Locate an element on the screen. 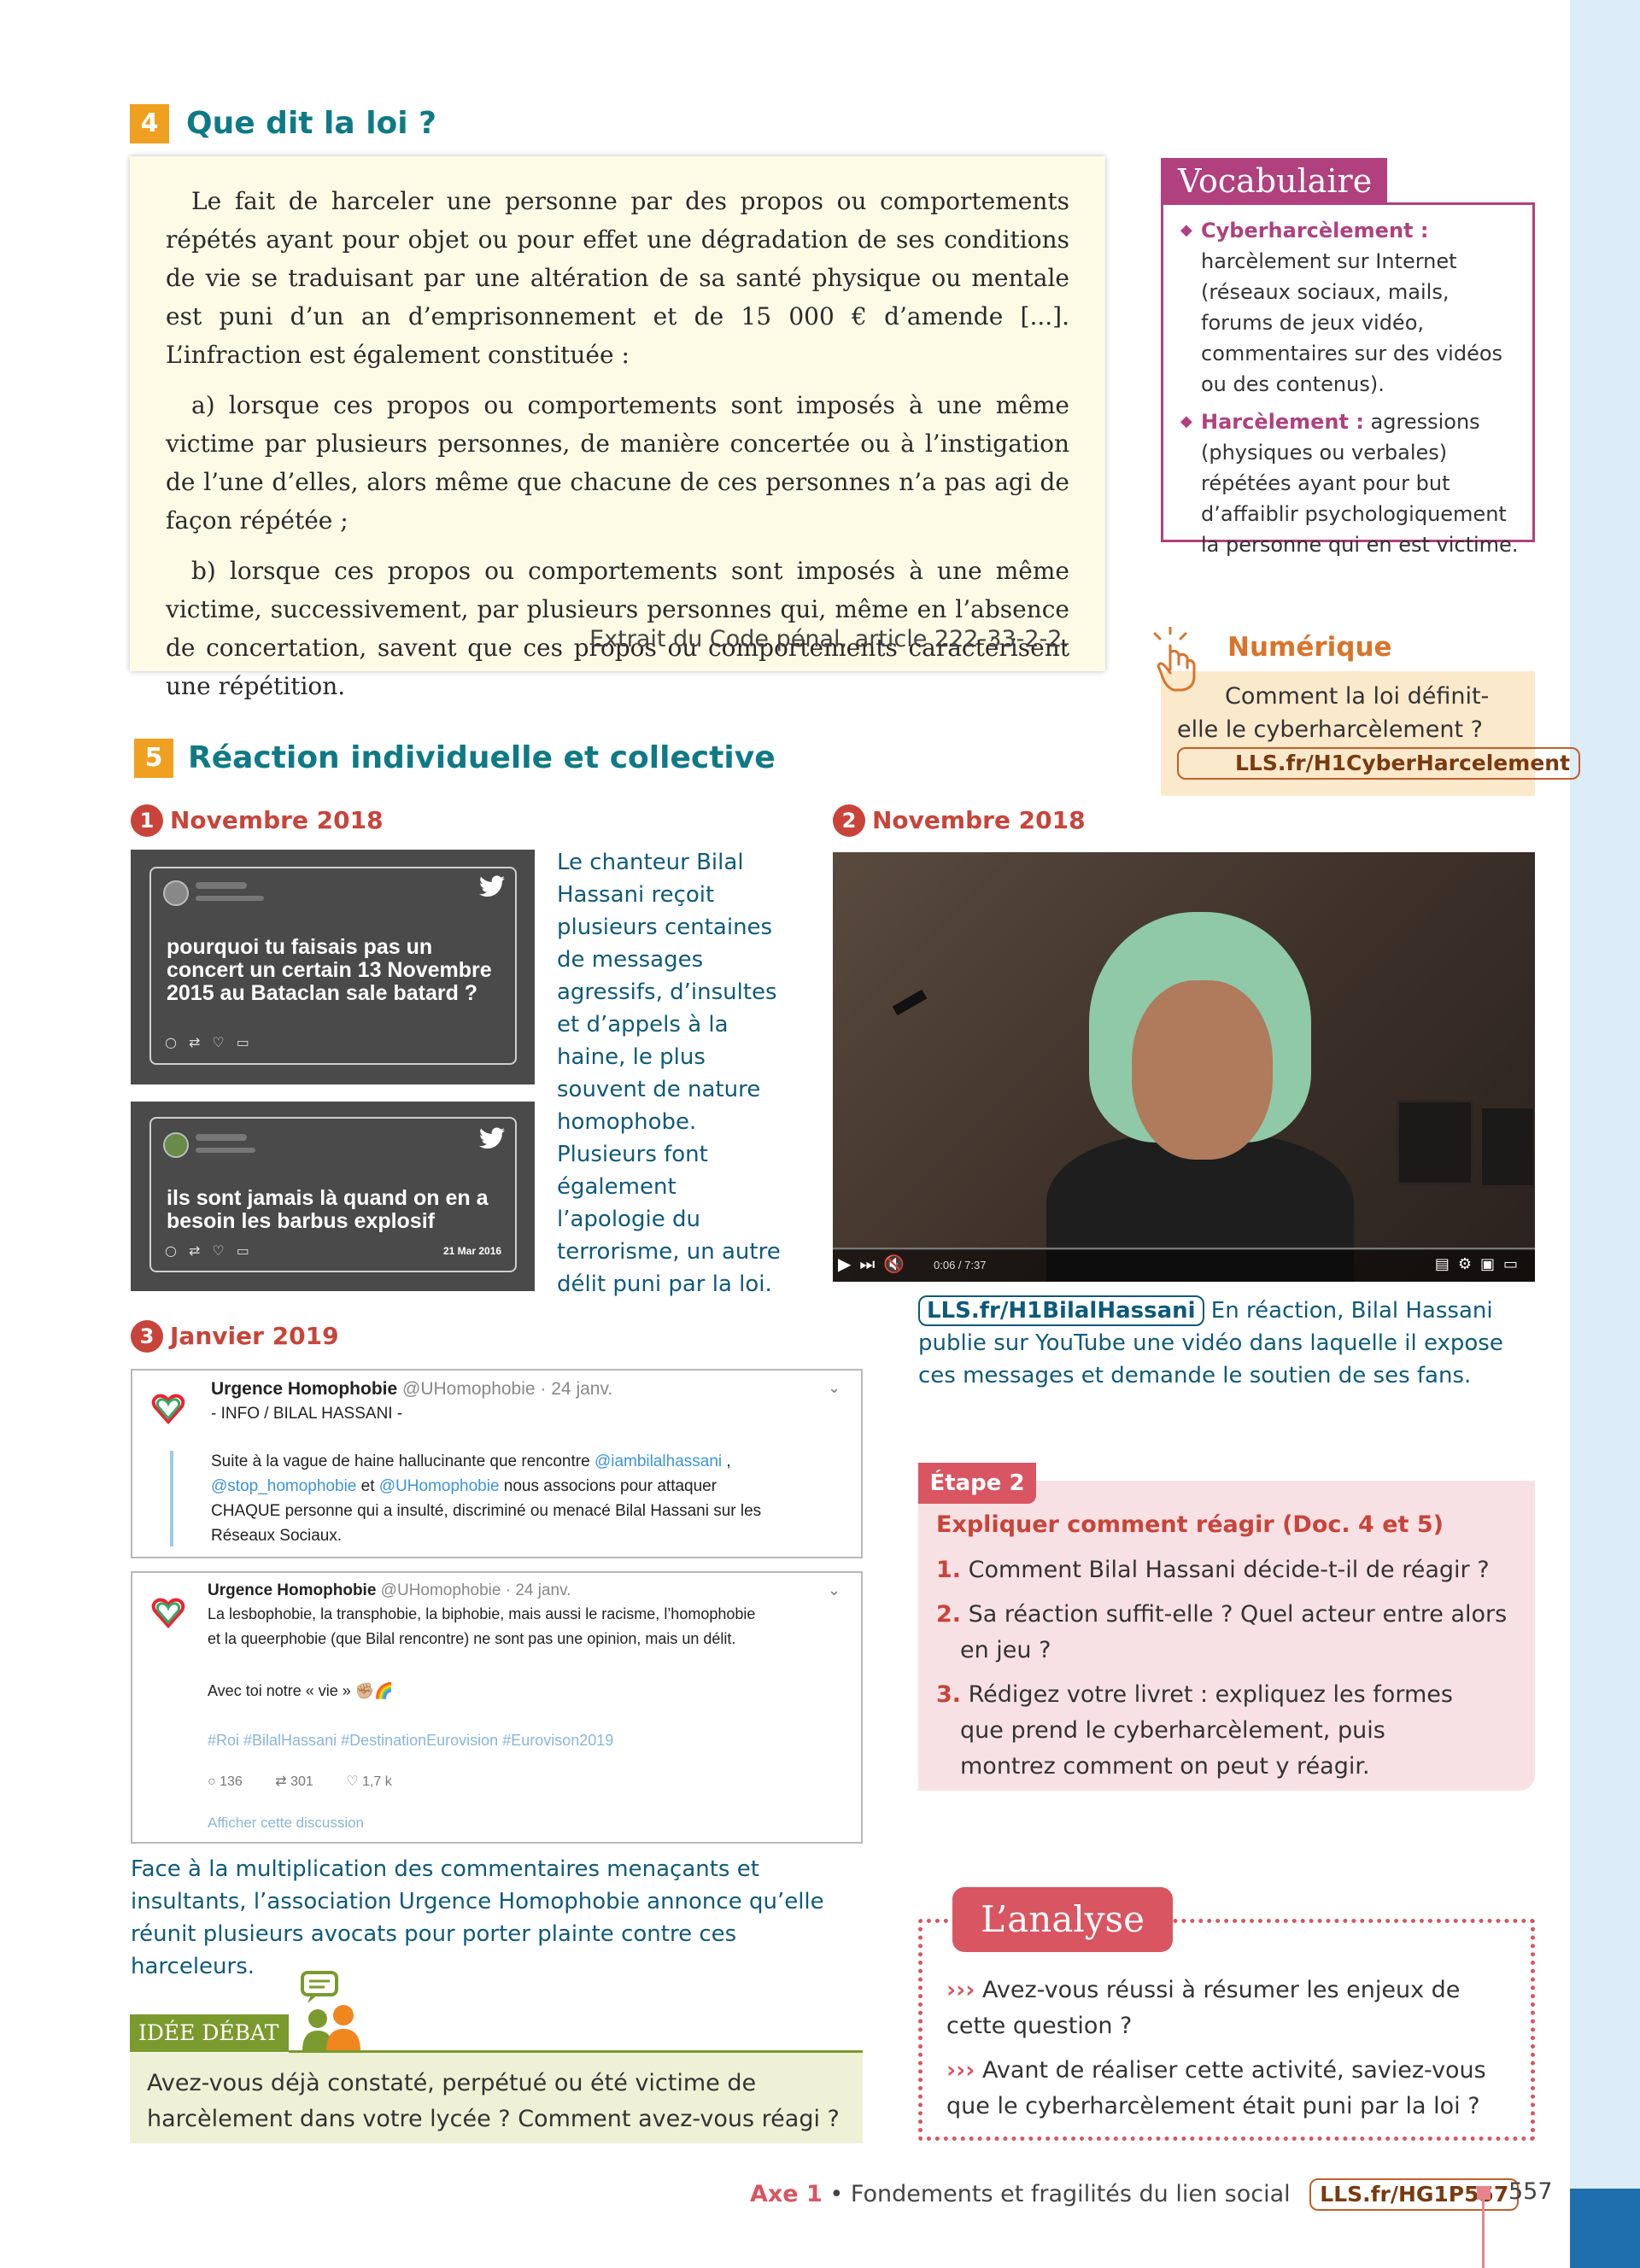 The height and width of the screenshot is (2268, 1640). footer-marker-stem is located at coordinates (1483, 2234).